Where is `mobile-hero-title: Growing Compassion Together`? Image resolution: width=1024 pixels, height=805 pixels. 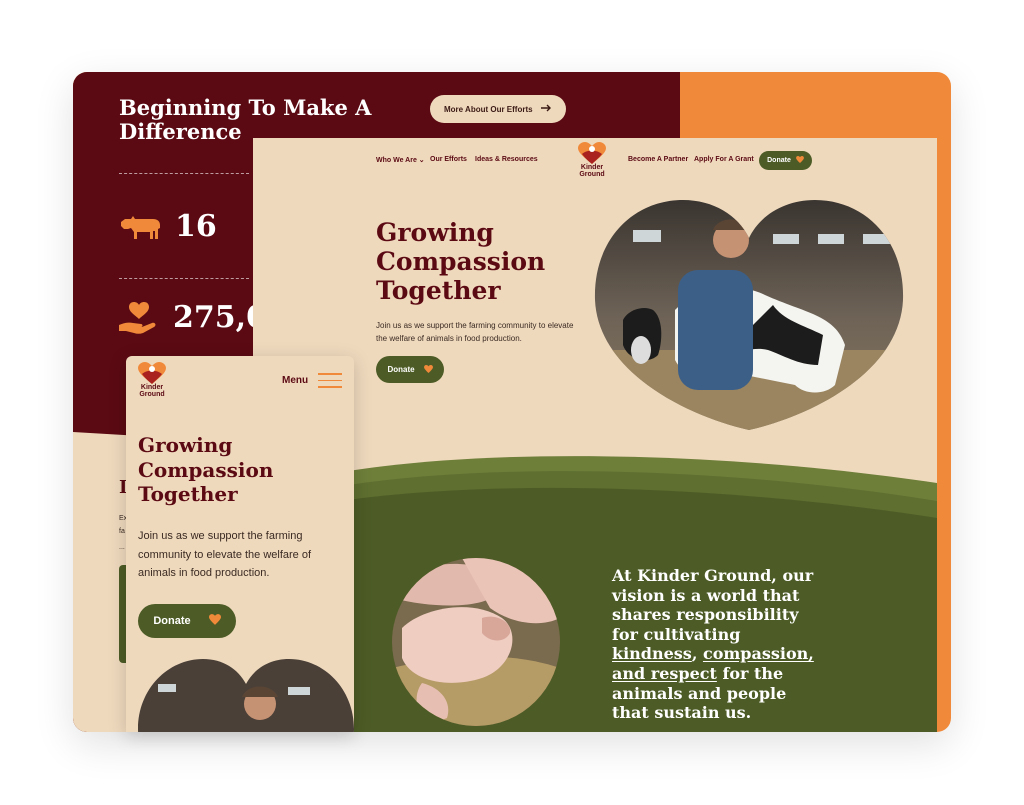
mobile-hero-title: Growing Compassion Together is located at coordinates (205, 470).